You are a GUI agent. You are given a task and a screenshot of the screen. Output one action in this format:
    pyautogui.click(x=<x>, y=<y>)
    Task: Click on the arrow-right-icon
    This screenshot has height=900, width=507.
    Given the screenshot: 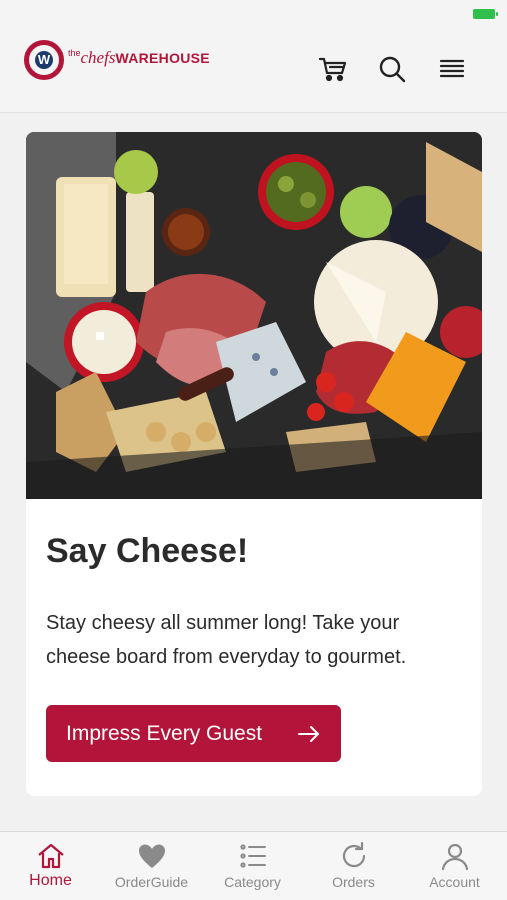 What is the action you would take?
    pyautogui.click(x=309, y=734)
    